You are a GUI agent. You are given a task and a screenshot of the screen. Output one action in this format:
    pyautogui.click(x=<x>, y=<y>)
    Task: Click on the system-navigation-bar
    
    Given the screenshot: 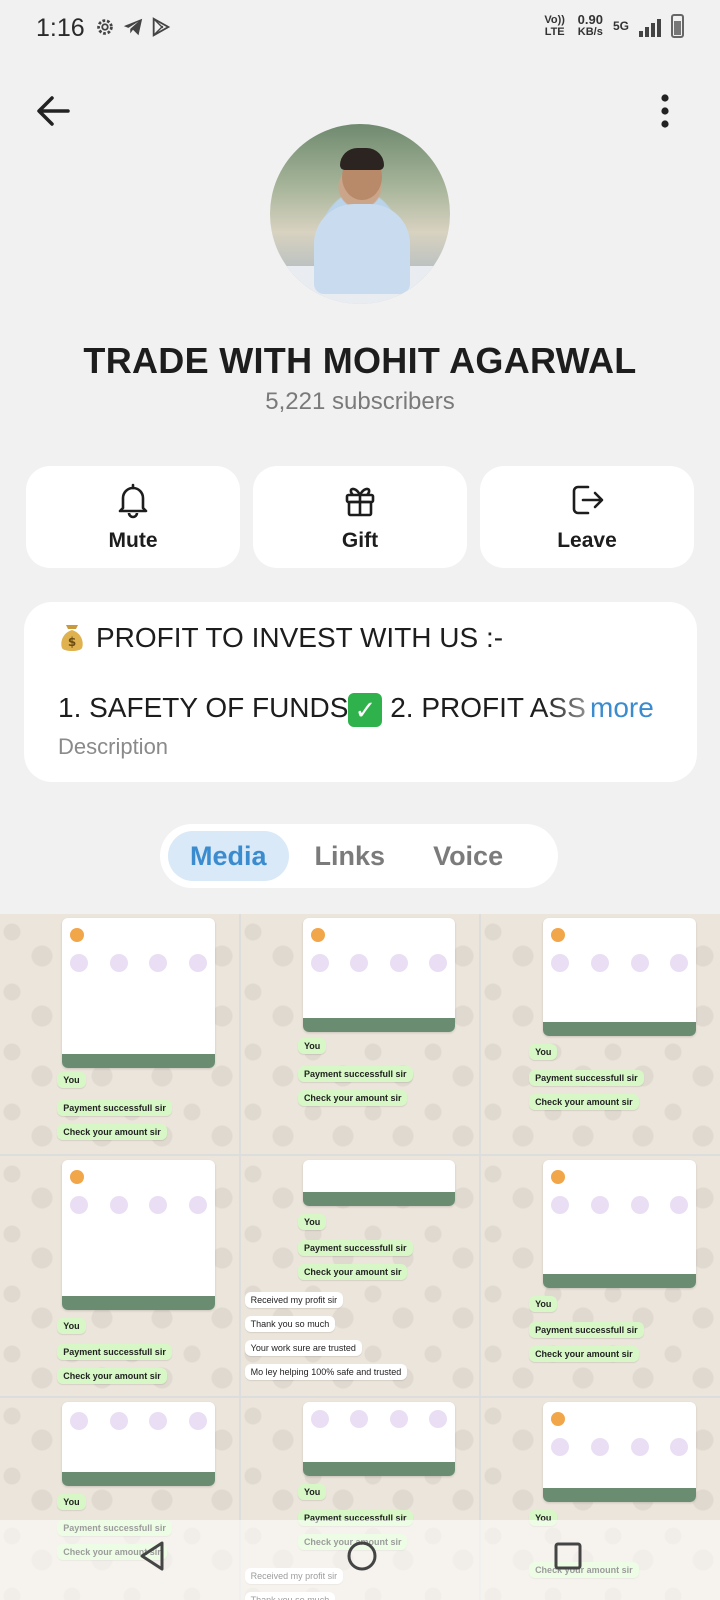 What is the action you would take?
    pyautogui.click(x=360, y=1560)
    